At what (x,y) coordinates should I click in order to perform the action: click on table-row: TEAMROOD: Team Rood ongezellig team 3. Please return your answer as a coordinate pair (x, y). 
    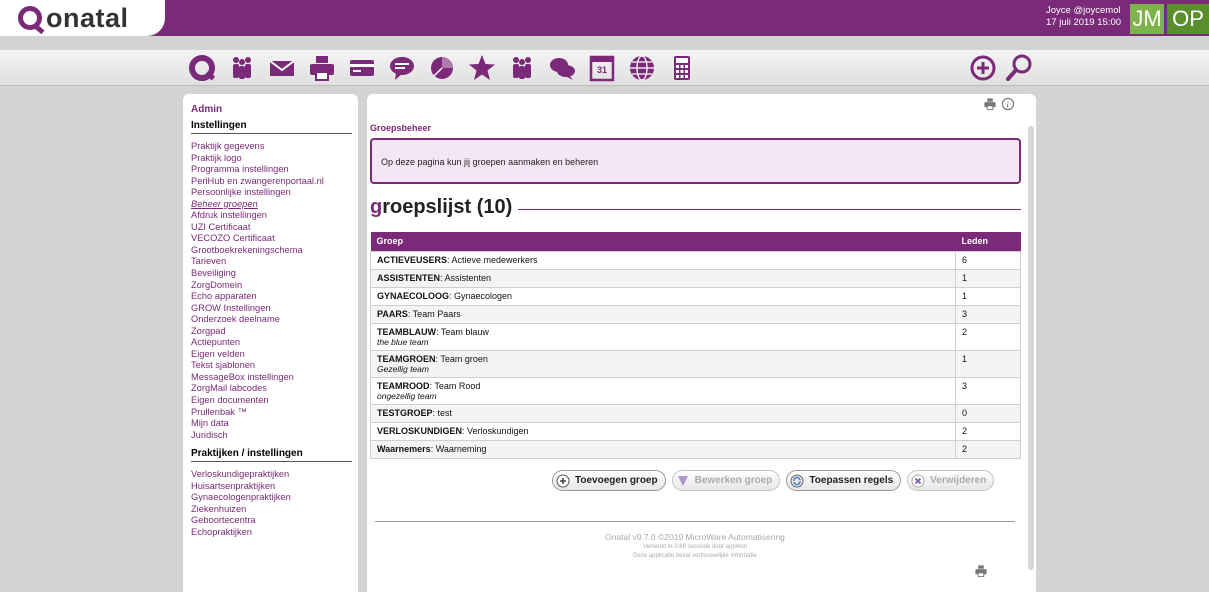
    Looking at the image, I should click on (695, 390).